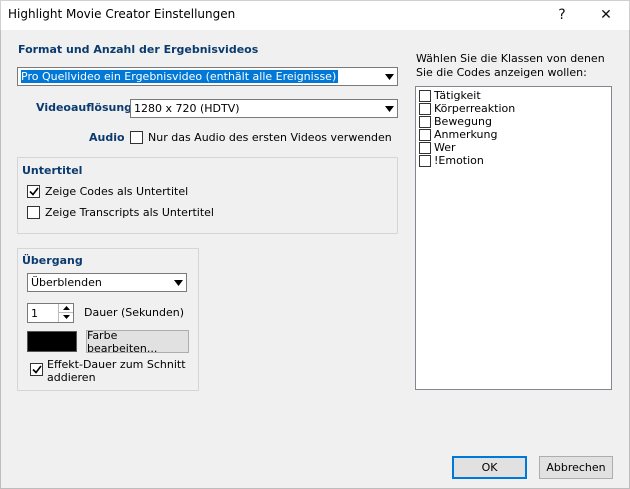 The image size is (630, 489). What do you see at coordinates (66, 282) in the screenshot?
I see `transition-selected-value: Überblenden` at bounding box center [66, 282].